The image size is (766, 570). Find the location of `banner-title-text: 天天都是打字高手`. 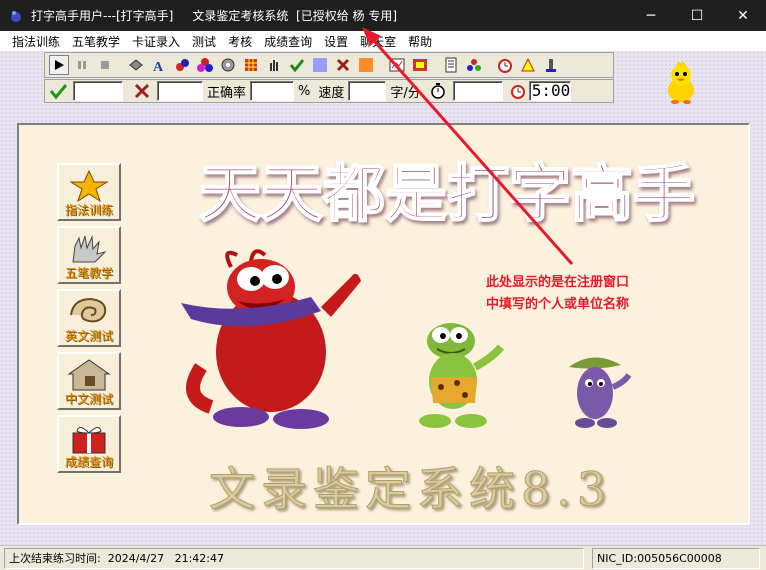

banner-title-text: 天天都是打字高手 is located at coordinates (447, 193).